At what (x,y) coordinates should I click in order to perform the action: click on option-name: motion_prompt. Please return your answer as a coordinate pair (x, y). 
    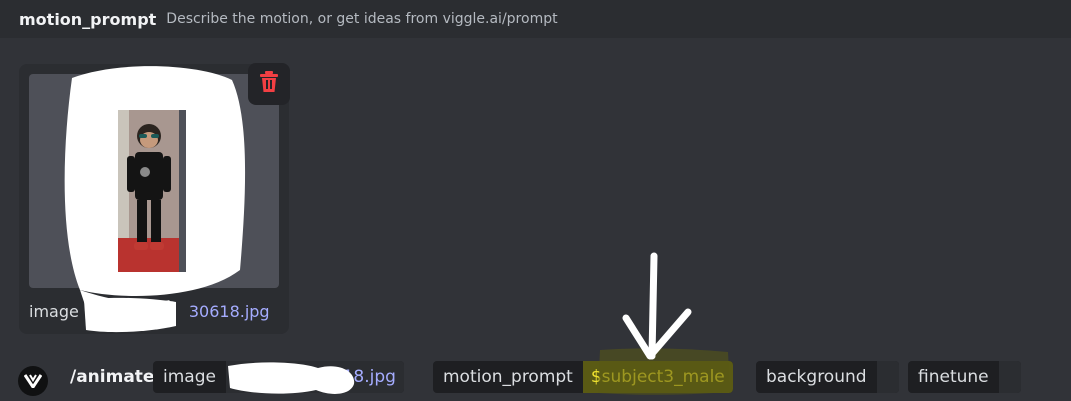
    Looking at the image, I should click on (88, 19).